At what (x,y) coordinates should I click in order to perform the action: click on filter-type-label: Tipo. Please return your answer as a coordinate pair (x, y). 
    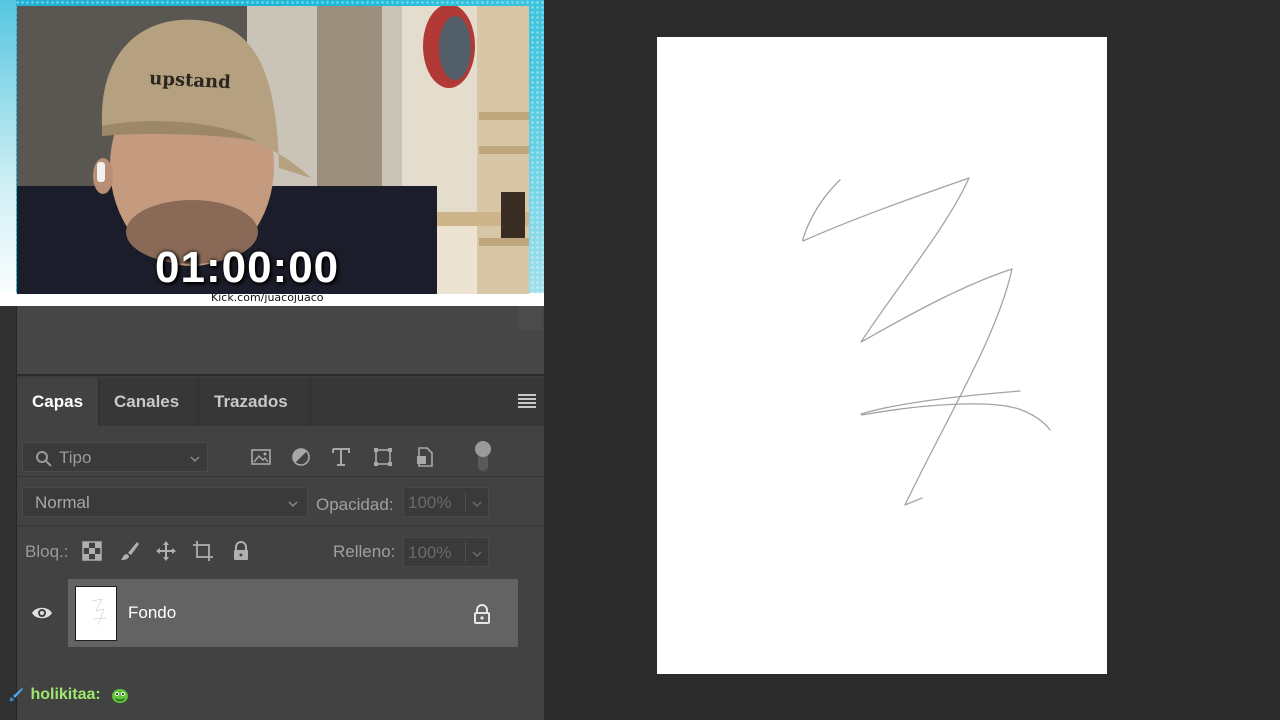
    Looking at the image, I should click on (75, 457).